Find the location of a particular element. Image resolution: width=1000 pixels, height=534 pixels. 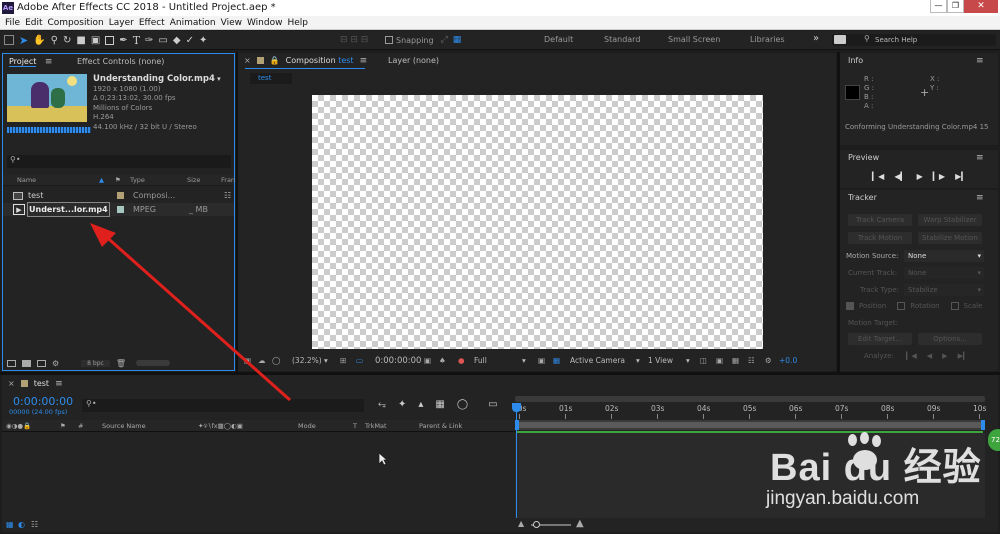

preview-menu-icon: ≡ is located at coordinates (980, 158).